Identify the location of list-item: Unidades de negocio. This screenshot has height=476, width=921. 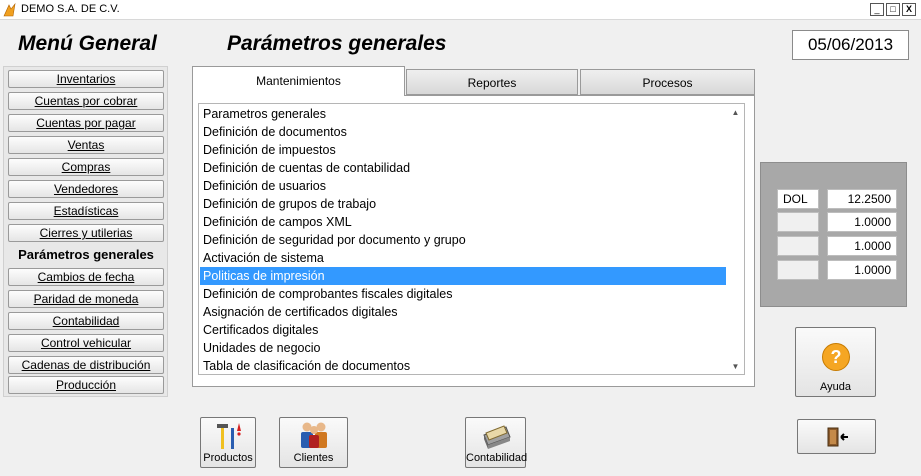
(463, 348).